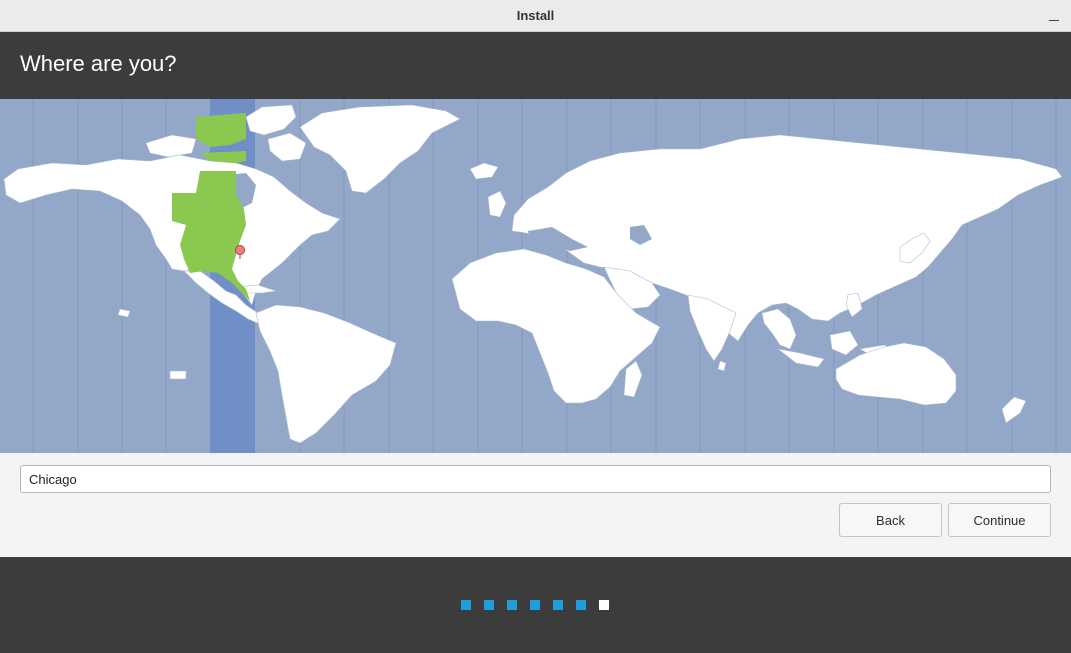 The width and height of the screenshot is (1071, 653). I want to click on back-button: Back, so click(890, 520).